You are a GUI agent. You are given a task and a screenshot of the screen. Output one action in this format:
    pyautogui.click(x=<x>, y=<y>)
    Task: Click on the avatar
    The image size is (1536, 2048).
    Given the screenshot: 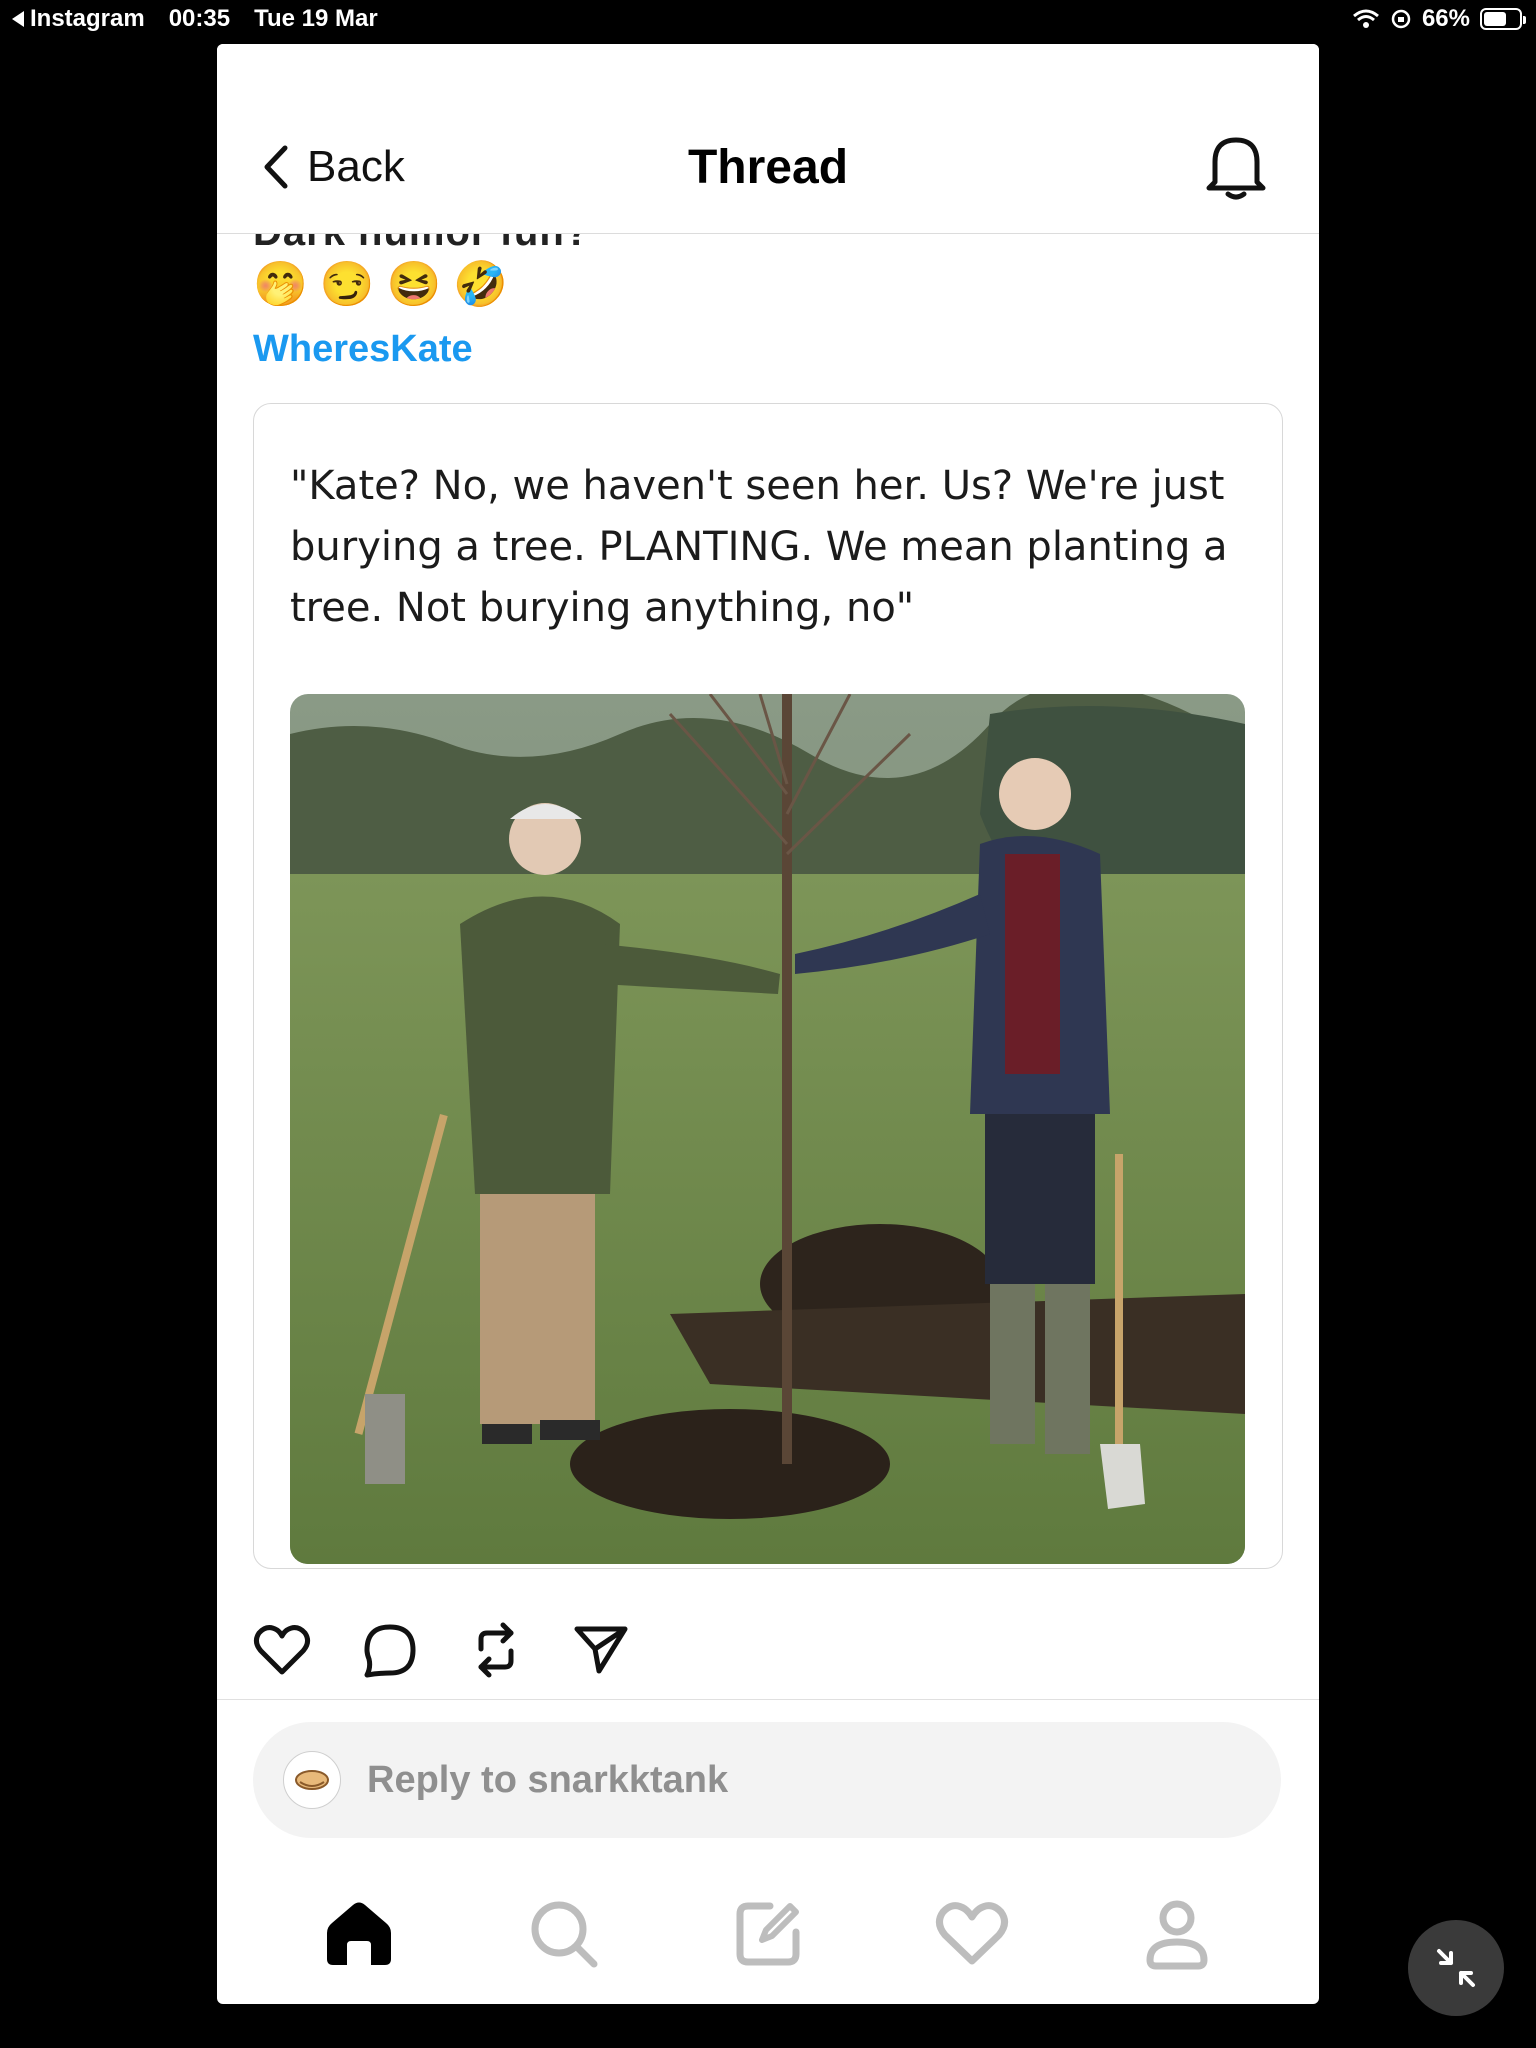 What is the action you would take?
    pyautogui.click(x=312, y=1780)
    